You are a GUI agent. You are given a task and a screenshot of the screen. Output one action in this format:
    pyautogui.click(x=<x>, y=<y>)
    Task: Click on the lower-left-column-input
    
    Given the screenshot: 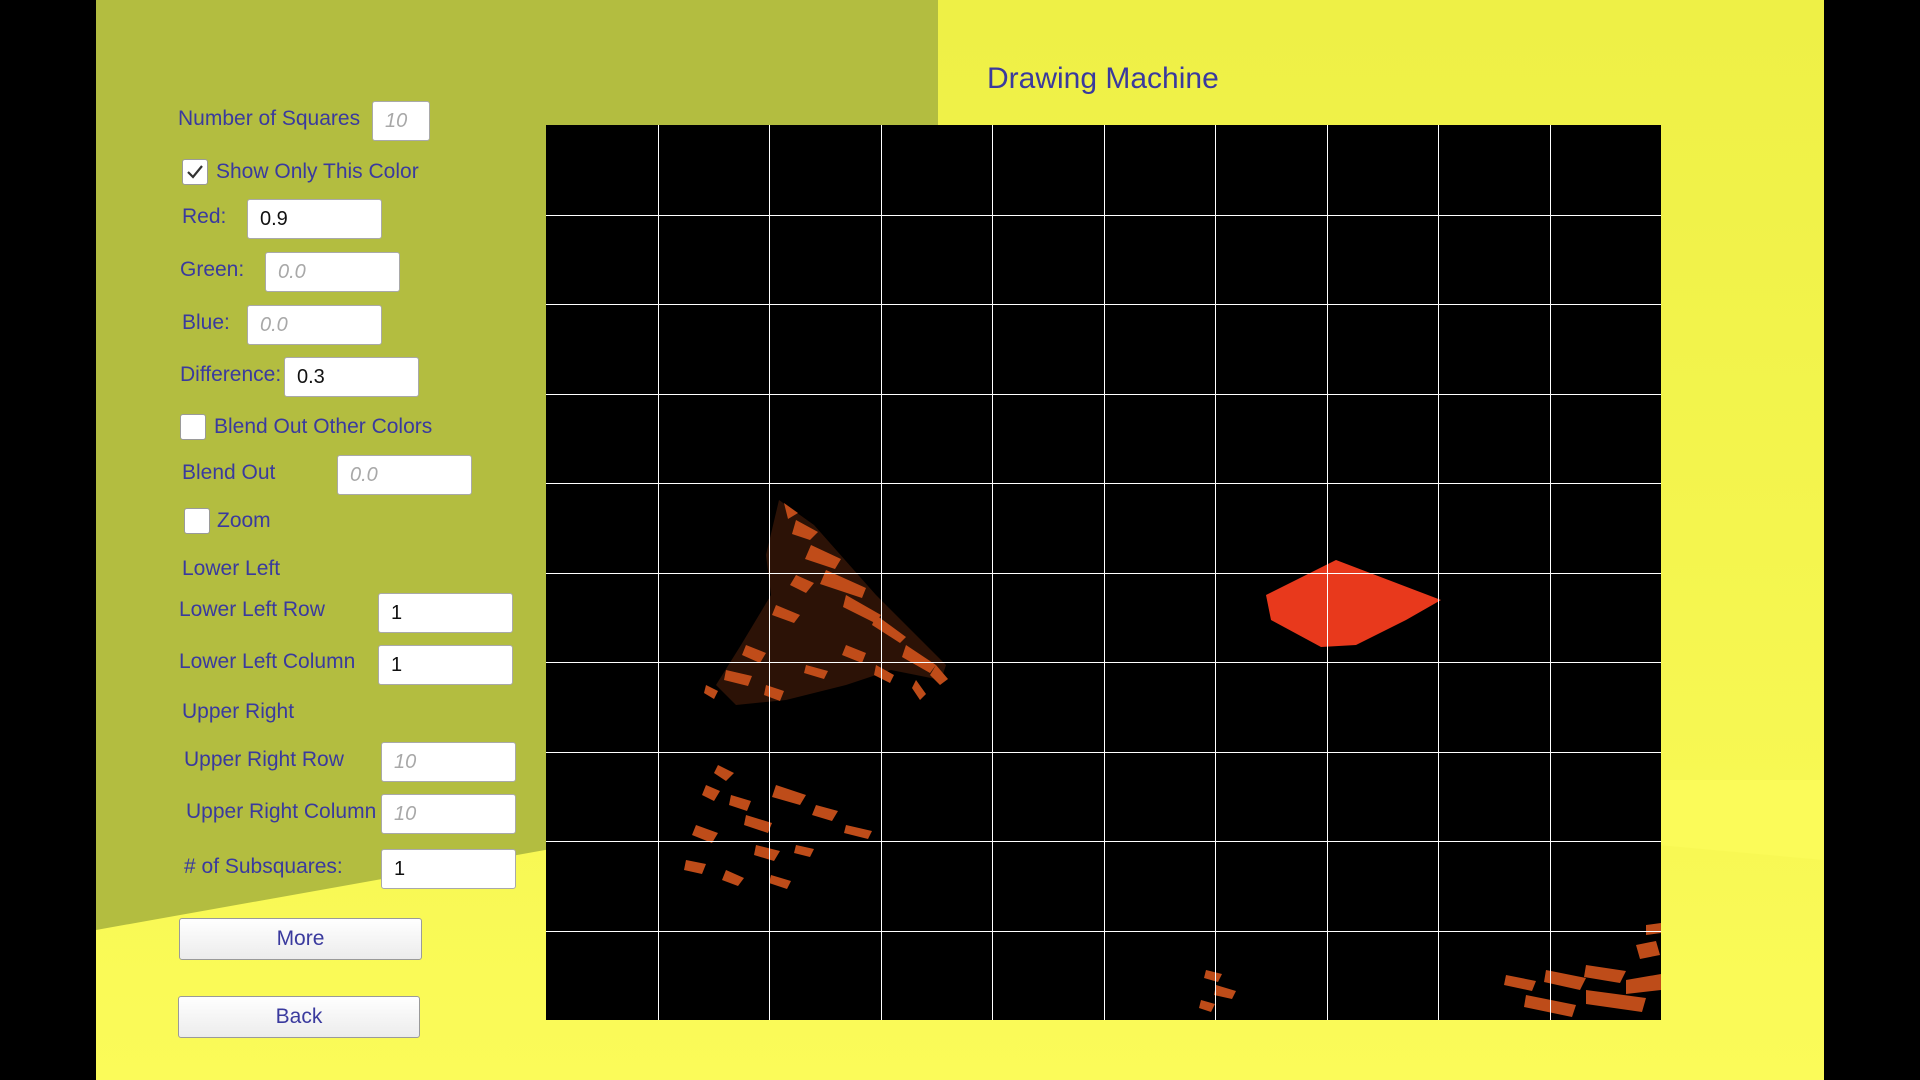 What is the action you would take?
    pyautogui.click(x=445, y=665)
    